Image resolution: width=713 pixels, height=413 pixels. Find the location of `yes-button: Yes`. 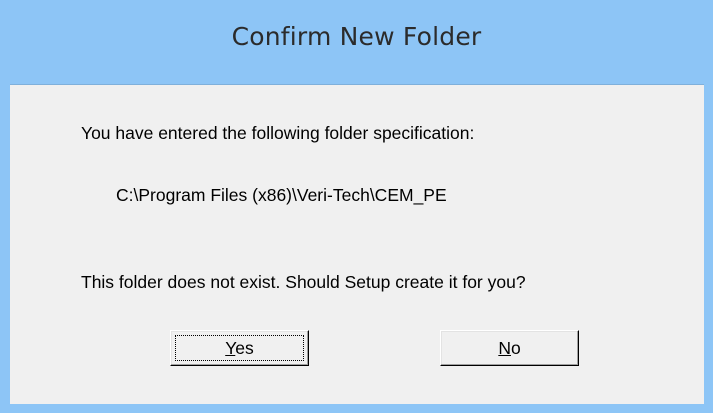

yes-button: Yes is located at coordinates (239, 348).